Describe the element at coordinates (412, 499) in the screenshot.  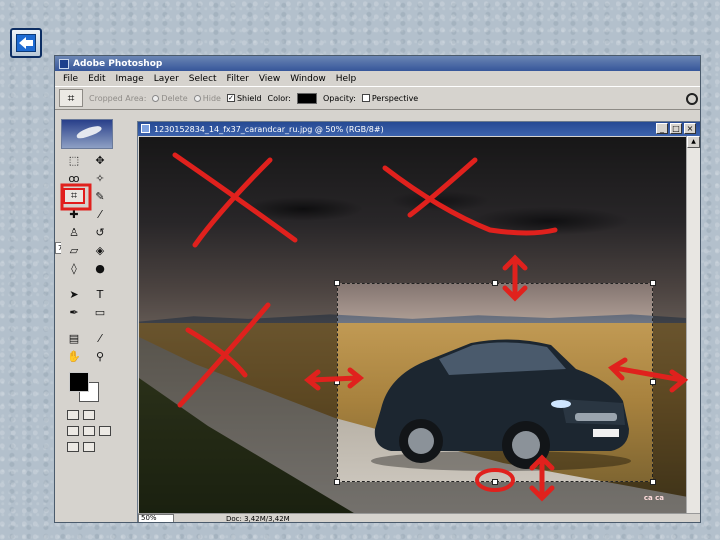
I see `crop-shield-bottom` at that location.